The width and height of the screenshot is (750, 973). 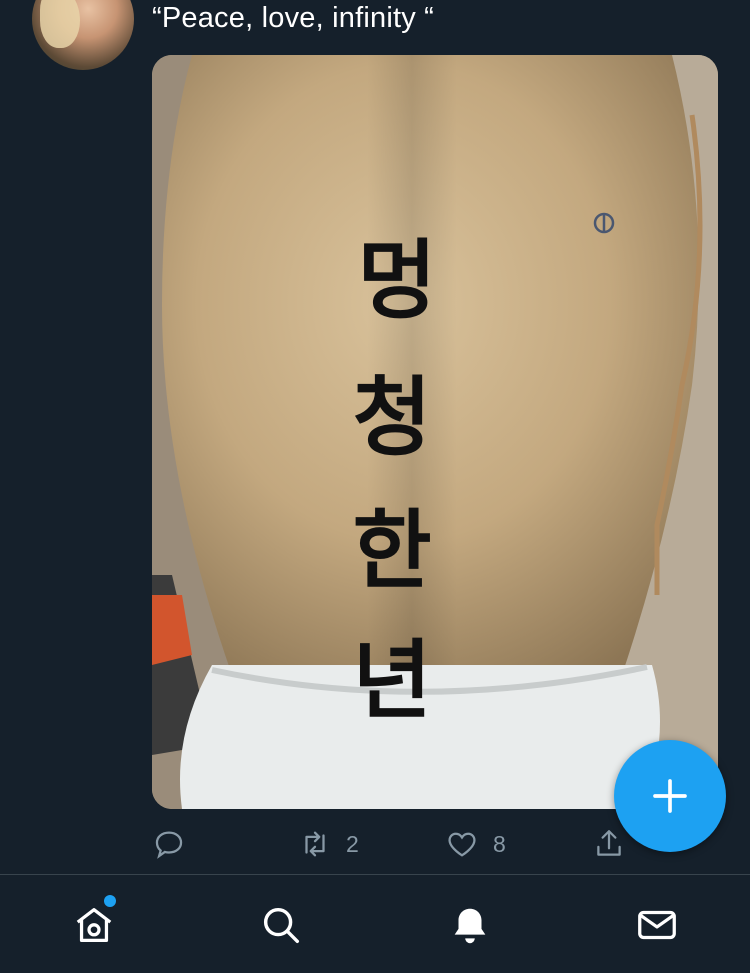 I want to click on like-count: 8, so click(x=499, y=843).